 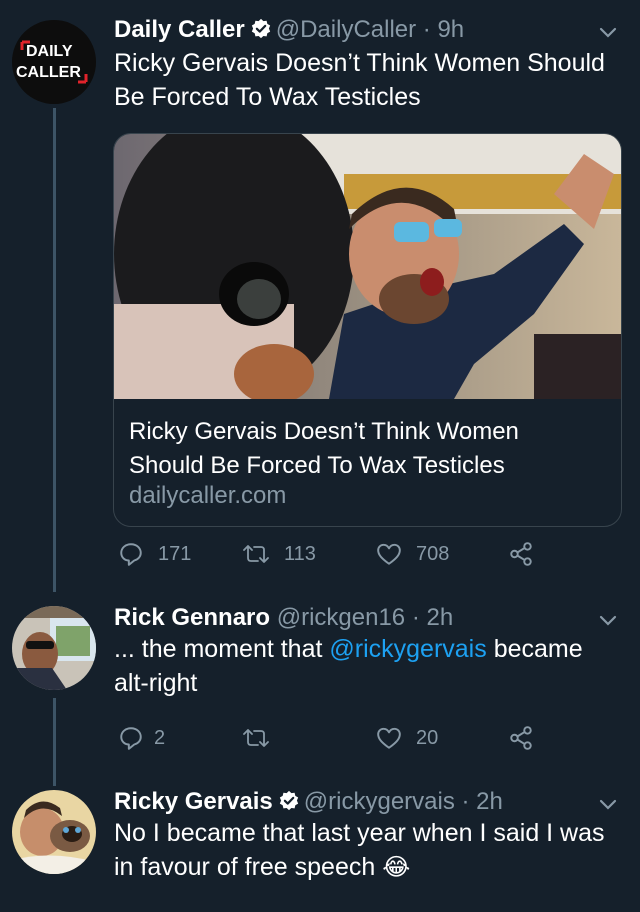 I want to click on author-name: Ricky Gervais, so click(x=193, y=801).